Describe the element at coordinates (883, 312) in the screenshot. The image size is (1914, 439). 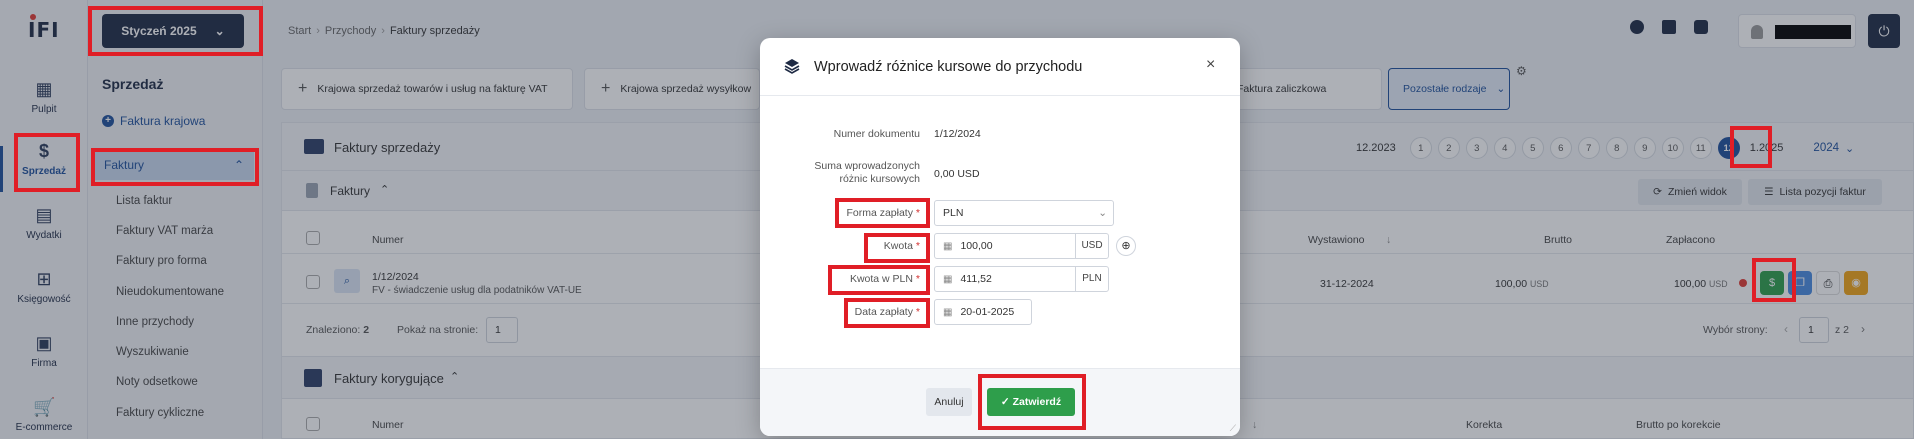
I see `label-text: Data zapłaty` at that location.